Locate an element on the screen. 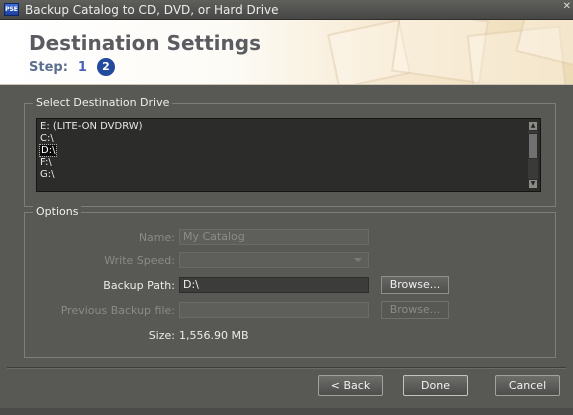 The image size is (573, 415). step-indicator: Step: 1 2 is located at coordinates (72, 67).